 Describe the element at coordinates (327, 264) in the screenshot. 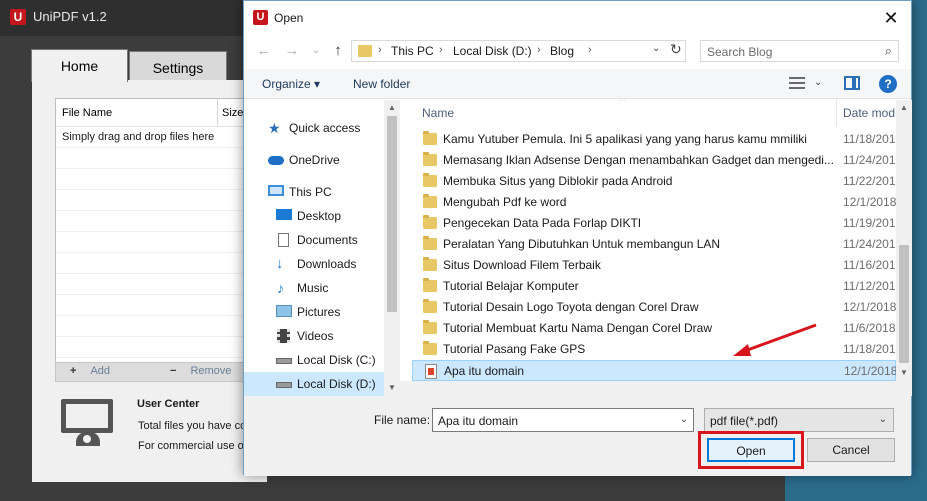

I see `nav-label: Downloads` at that location.